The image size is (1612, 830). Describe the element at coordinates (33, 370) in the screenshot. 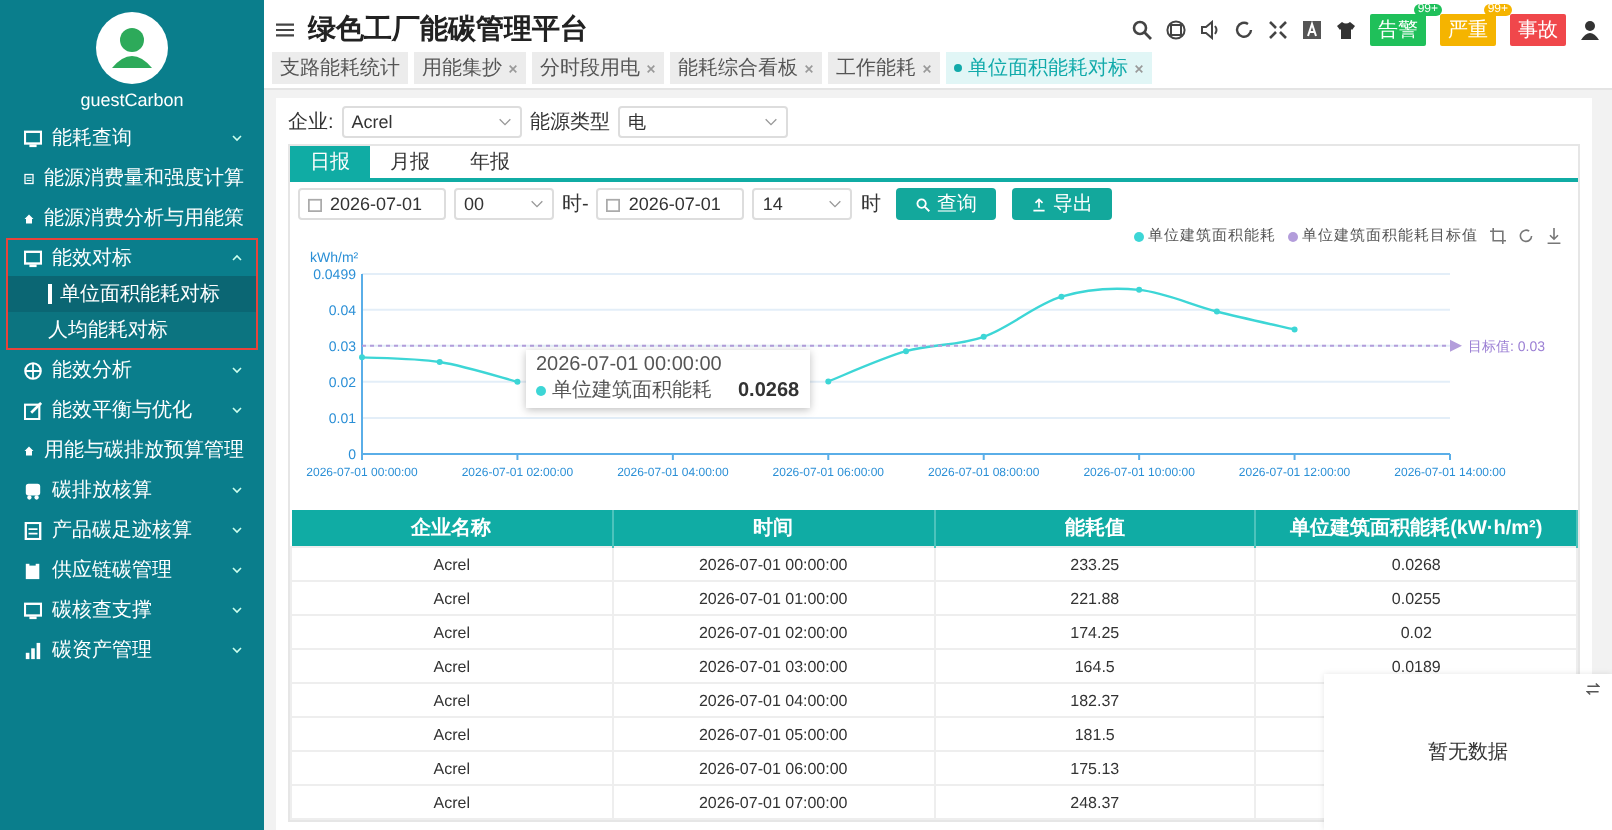

I see `globe-icon` at that location.